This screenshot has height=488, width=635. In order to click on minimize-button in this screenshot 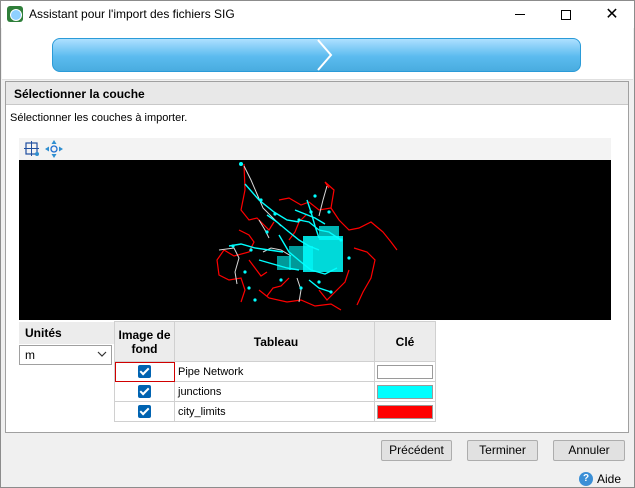, I will do `click(520, 14)`.